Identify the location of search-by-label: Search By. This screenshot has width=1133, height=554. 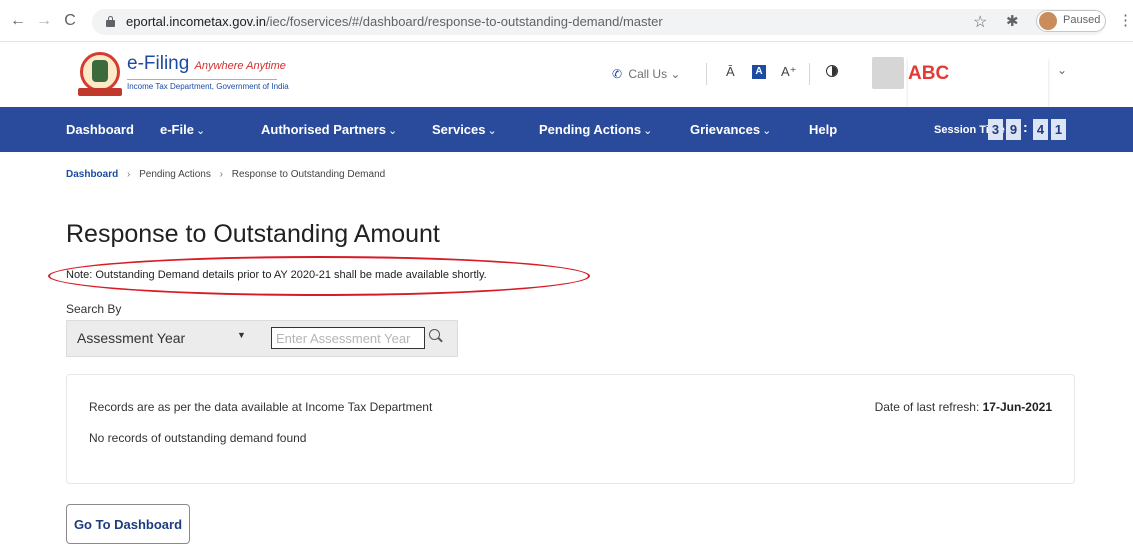
(94, 309).